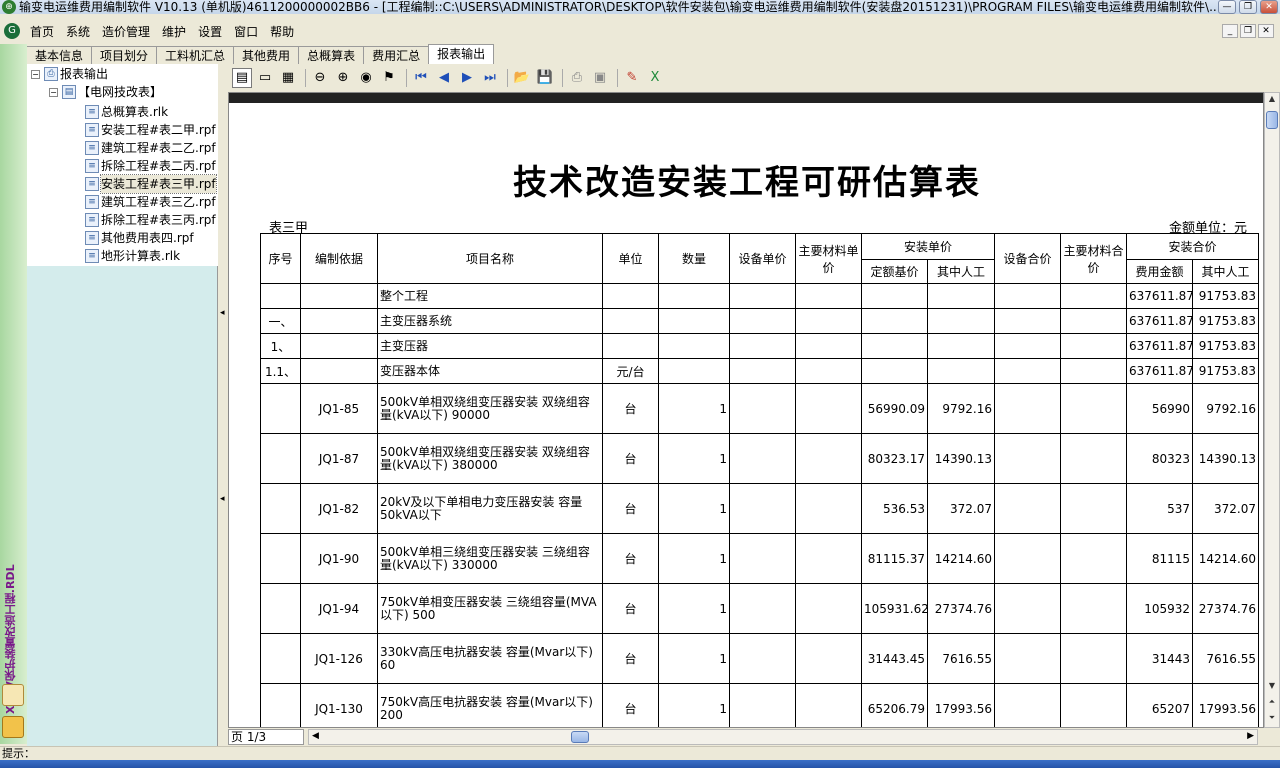  I want to click on minimize-icon: —, so click(1227, 7).